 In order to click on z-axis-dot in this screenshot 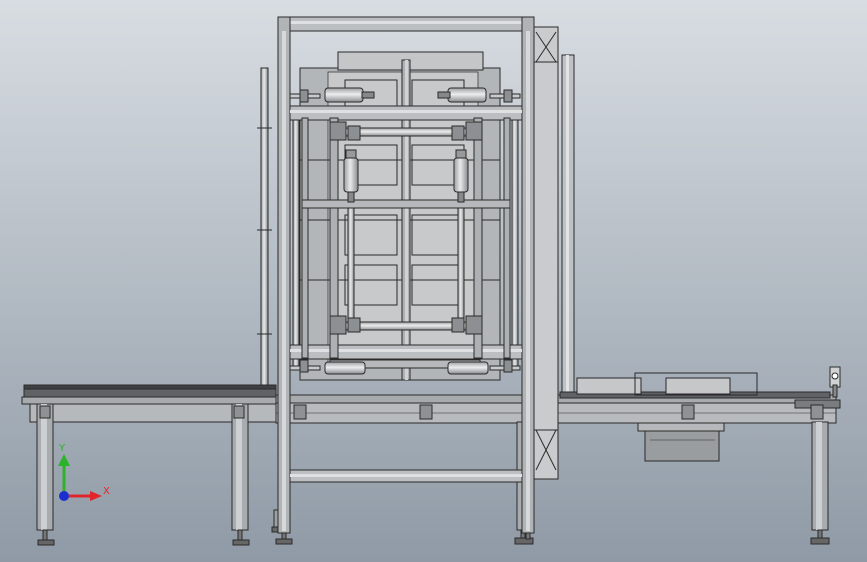, I will do `click(64, 496)`.